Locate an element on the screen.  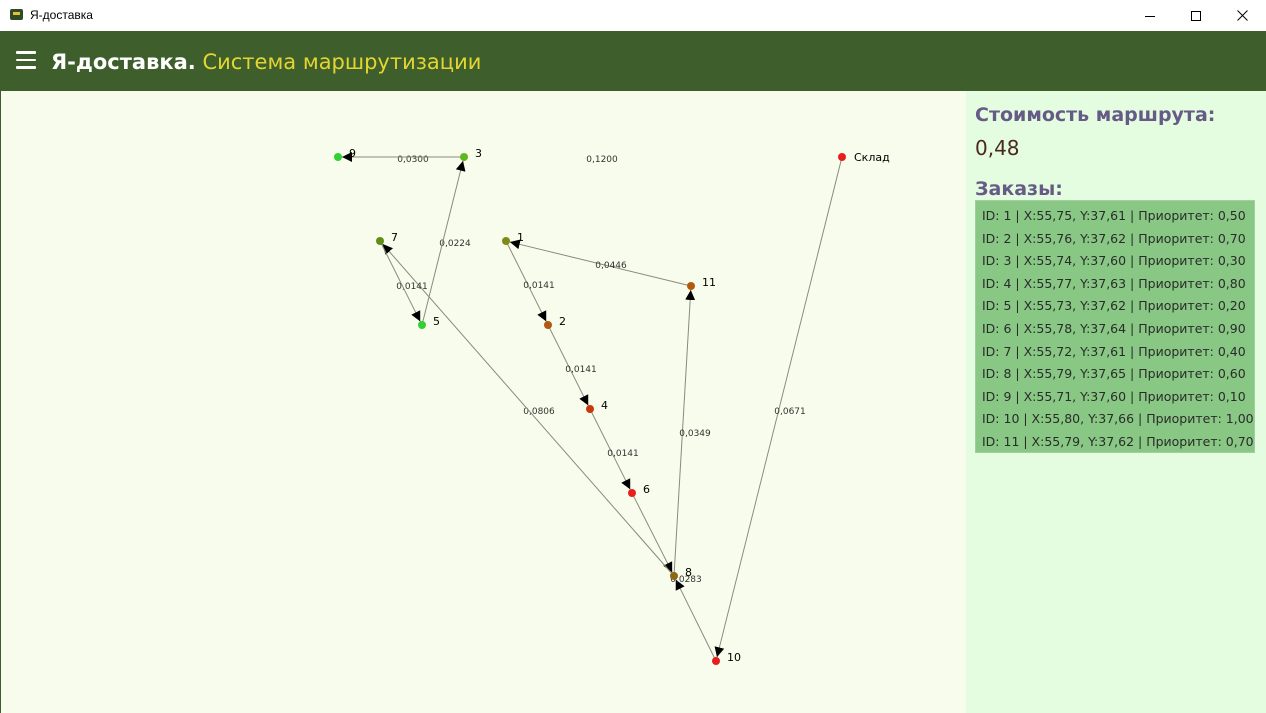
hamburger-menu-icon is located at coordinates (26, 60).